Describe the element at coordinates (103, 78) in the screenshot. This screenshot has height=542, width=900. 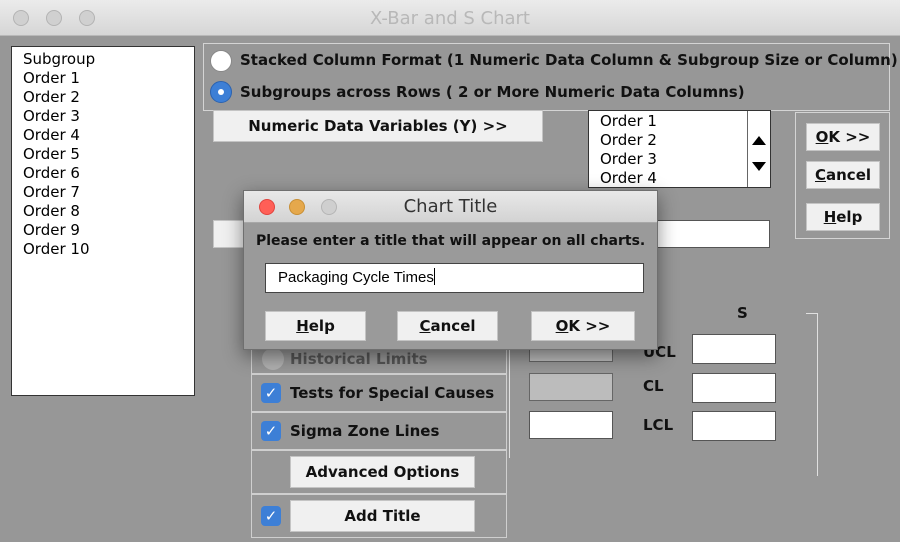
I see `variable-item: Order 1` at that location.